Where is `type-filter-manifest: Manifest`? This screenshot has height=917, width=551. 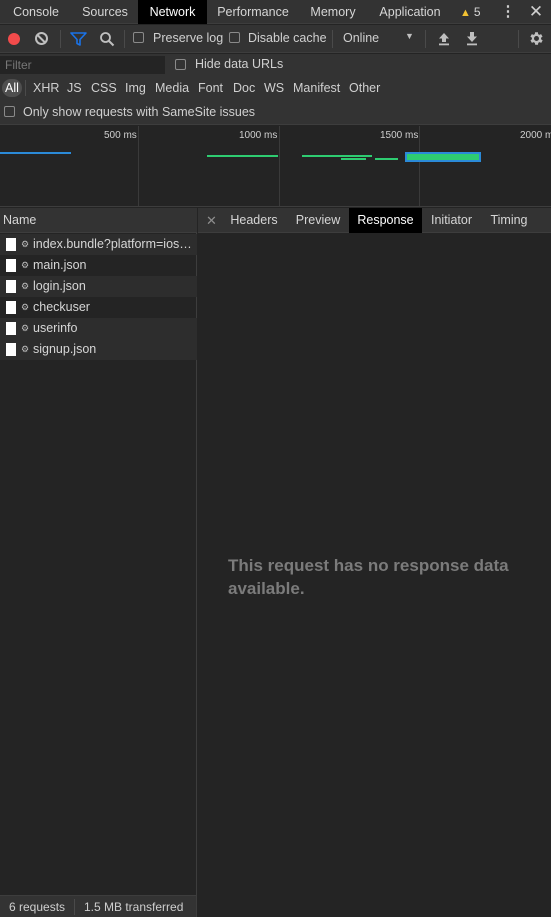 type-filter-manifest: Manifest is located at coordinates (316, 88).